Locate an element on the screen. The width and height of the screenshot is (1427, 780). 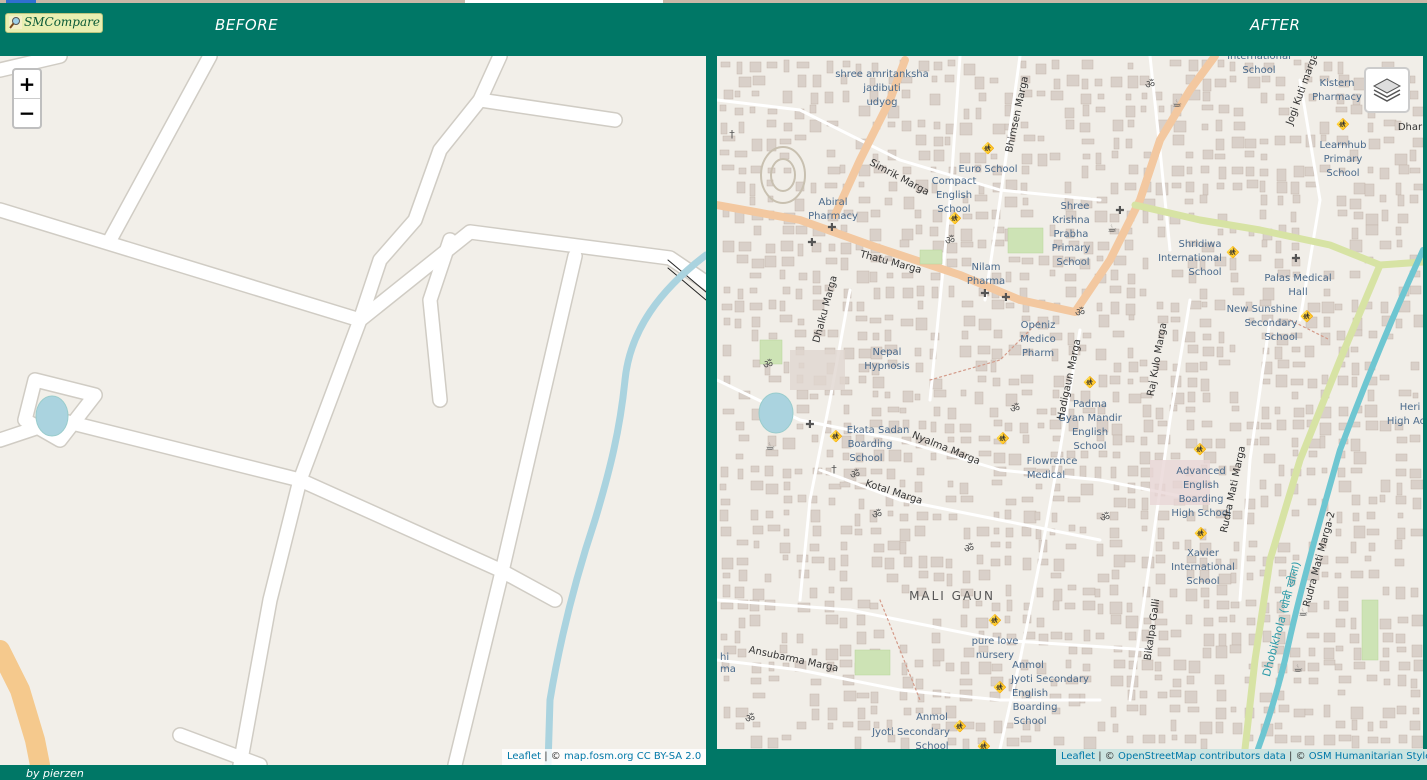
school-icon: 🚸 is located at coordinates (1201, 533).